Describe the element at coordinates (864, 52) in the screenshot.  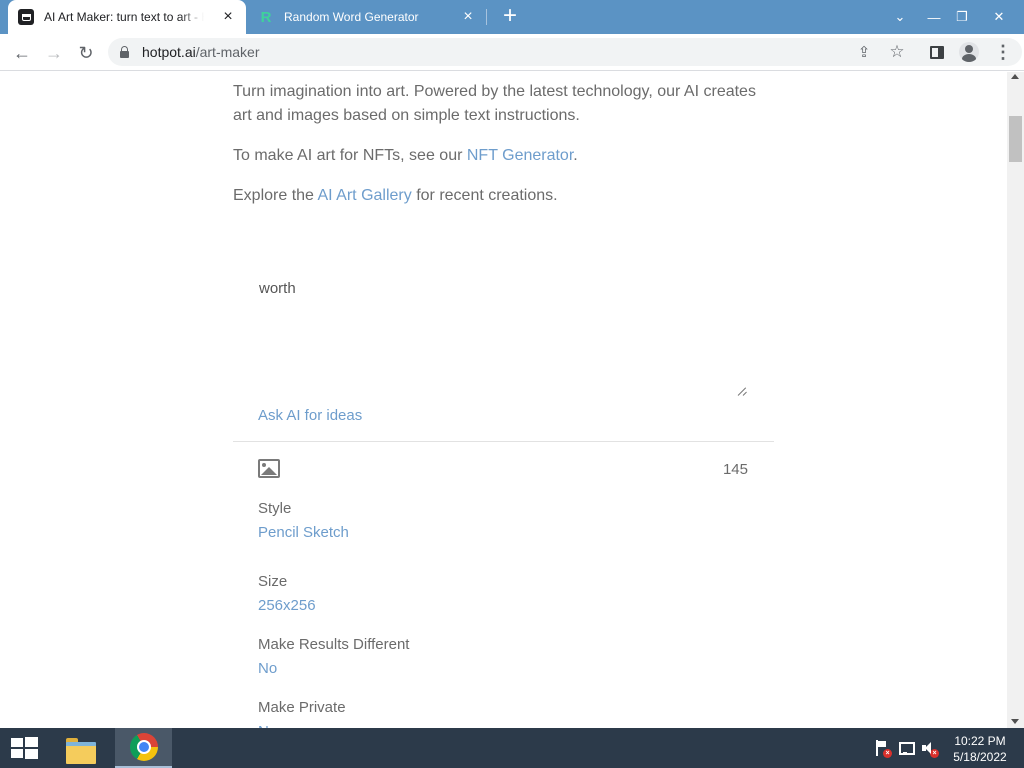
I see `share-icon: ⇪` at that location.